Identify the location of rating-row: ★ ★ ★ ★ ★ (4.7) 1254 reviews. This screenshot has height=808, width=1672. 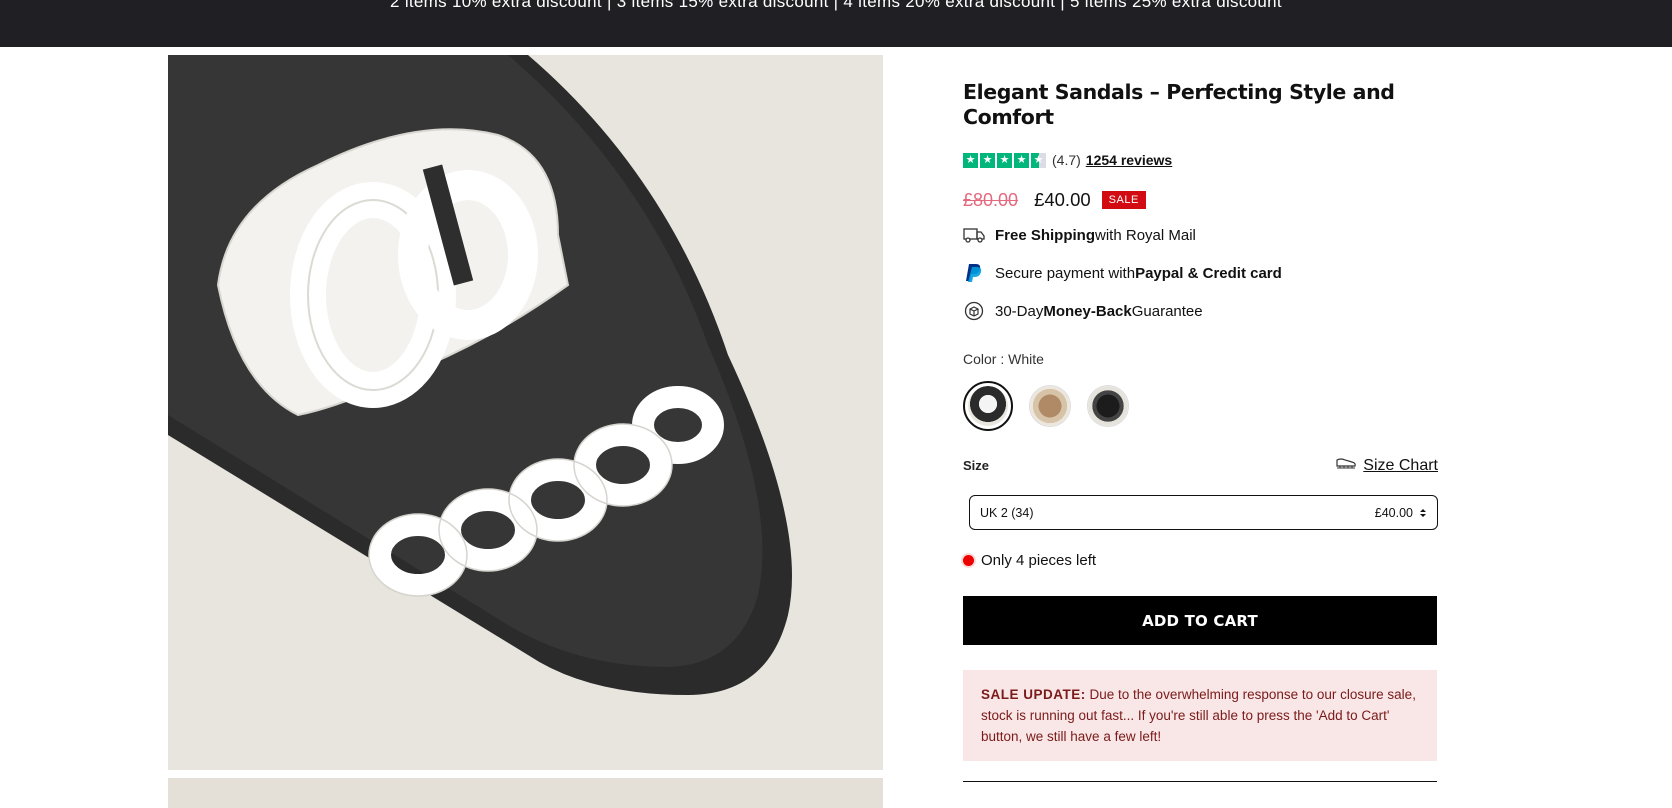
(1067, 160).